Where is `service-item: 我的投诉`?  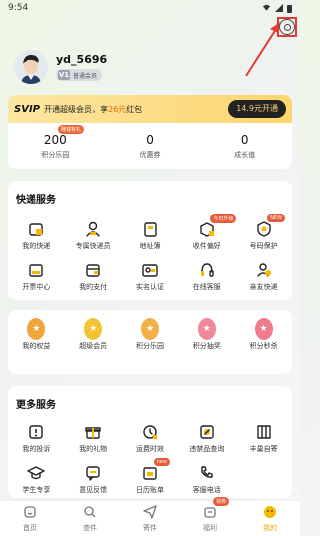 service-item: 我的投诉 is located at coordinates (36, 438).